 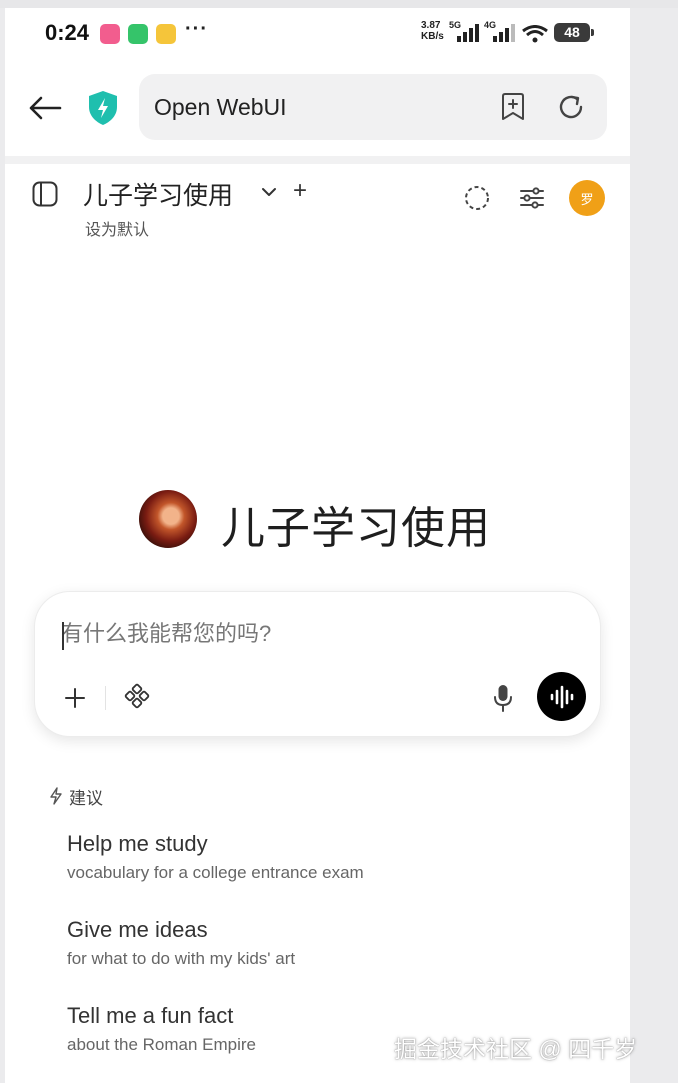 I want to click on status-bar: 0:24 ··· 3.87 KB/s 5G 4G 48, so click(x=317, y=34).